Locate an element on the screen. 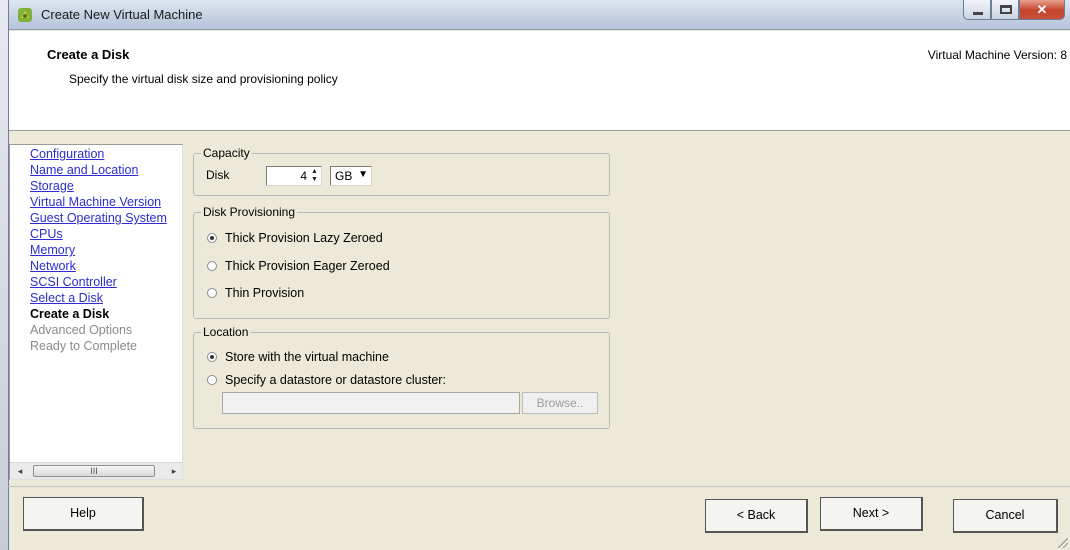 The height and width of the screenshot is (550, 1070). nav-step-name-and-location: Name and Location is located at coordinates (98, 170).